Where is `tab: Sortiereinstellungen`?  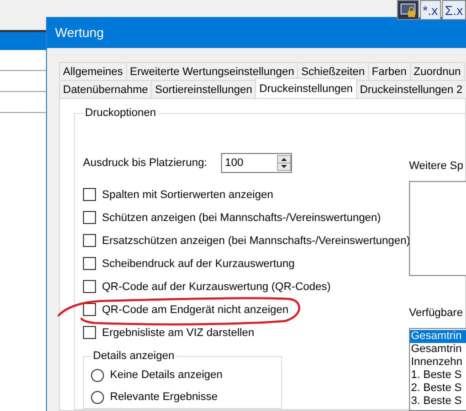
tab: Sortiereinstellungen is located at coordinates (203, 89).